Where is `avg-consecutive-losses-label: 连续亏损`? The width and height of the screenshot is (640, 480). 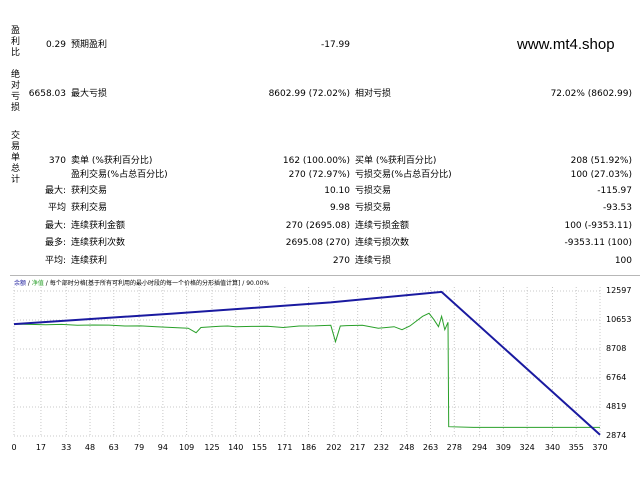
avg-consecutive-losses-label: 连续亏损 is located at coordinates (373, 261).